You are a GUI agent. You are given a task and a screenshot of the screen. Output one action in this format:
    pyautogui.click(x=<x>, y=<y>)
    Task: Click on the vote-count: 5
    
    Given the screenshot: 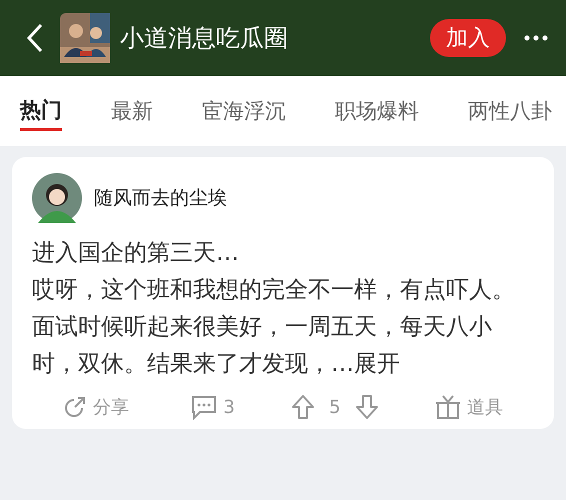 What is the action you would take?
    pyautogui.click(x=335, y=407)
    